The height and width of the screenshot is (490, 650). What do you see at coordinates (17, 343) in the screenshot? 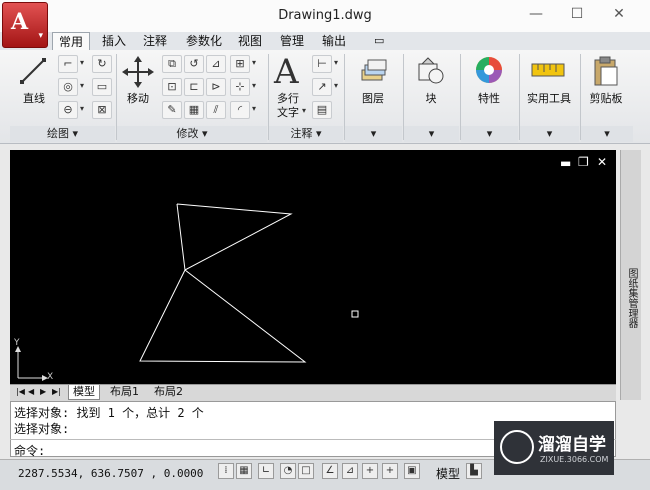
I see `ucs-y-label: Y` at bounding box center [17, 343].